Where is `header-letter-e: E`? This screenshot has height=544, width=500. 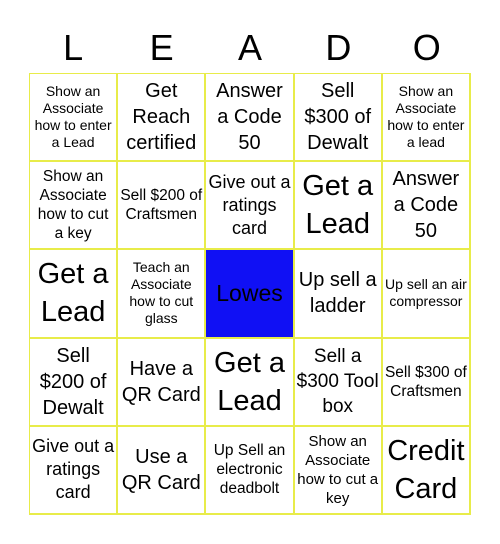
header-letter-e: E is located at coordinates (161, 47).